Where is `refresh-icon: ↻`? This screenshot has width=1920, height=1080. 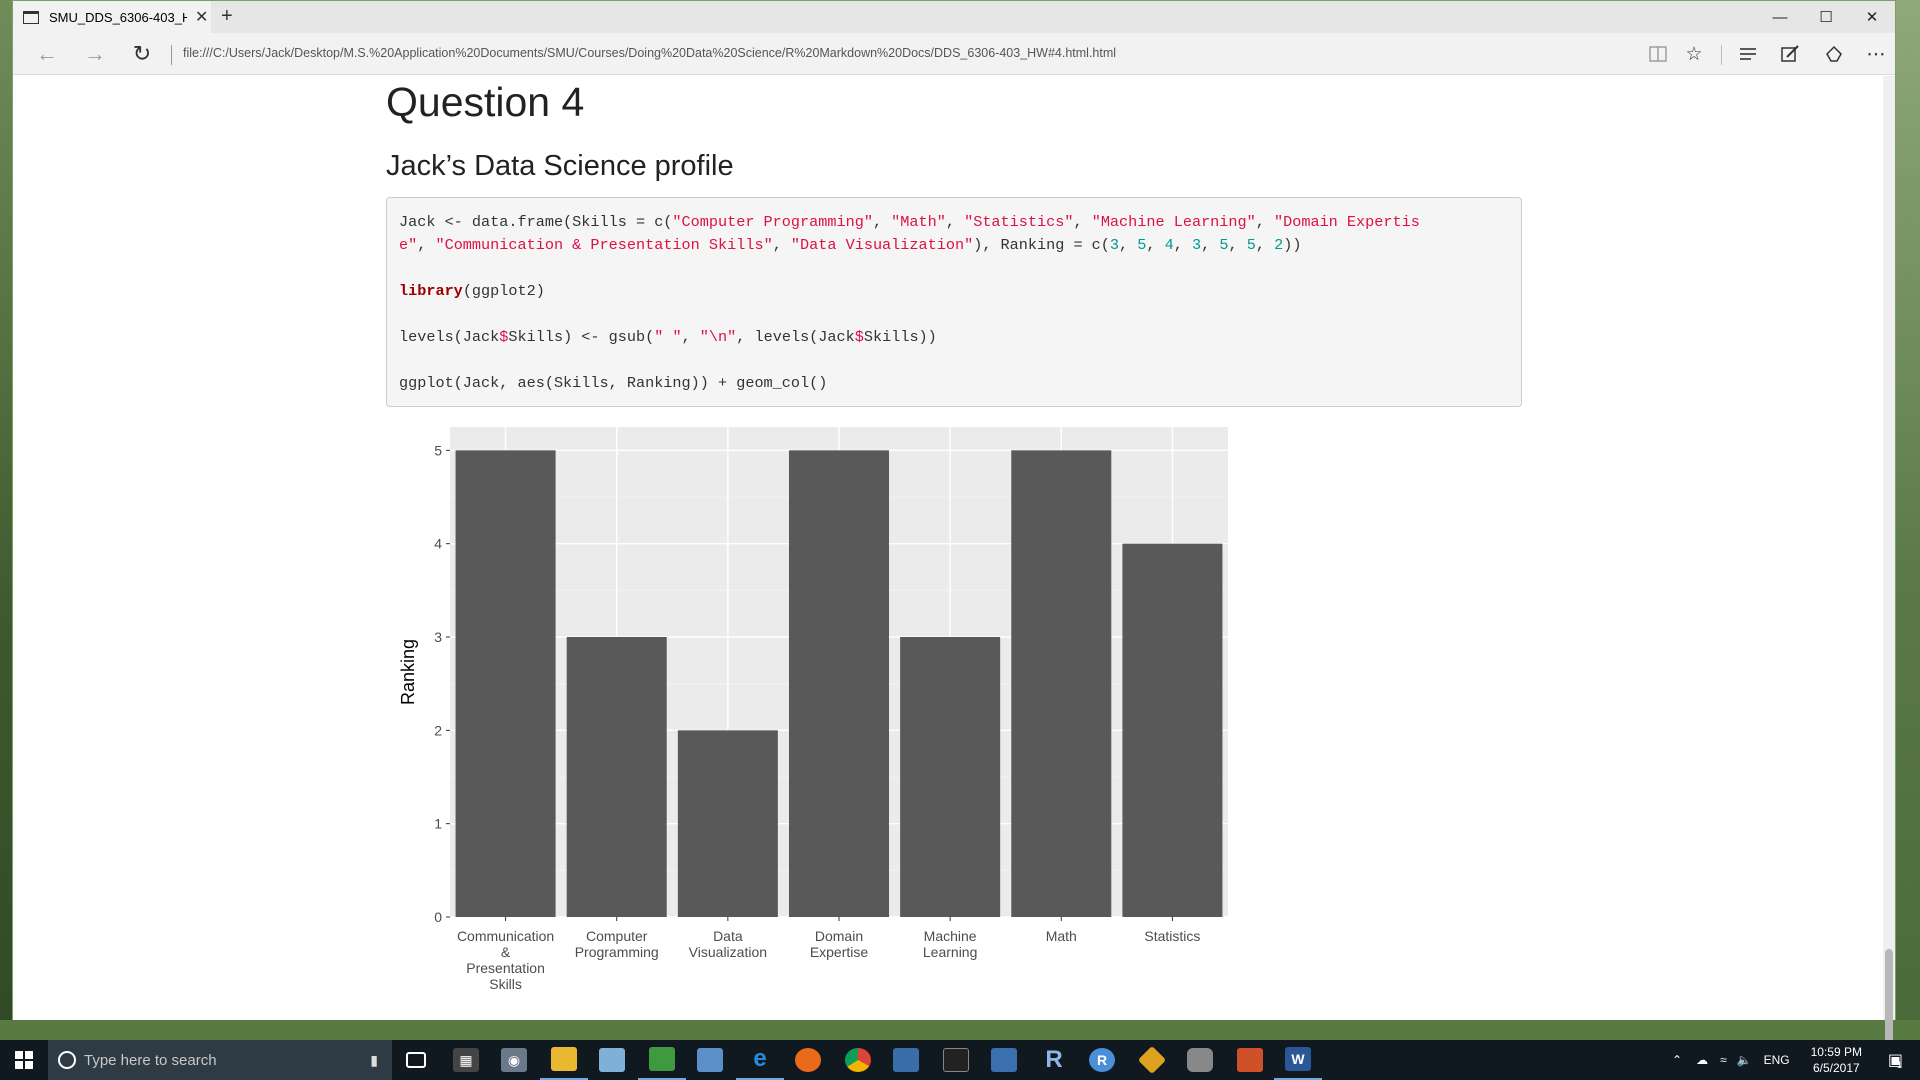 refresh-icon: ↻ is located at coordinates (142, 54).